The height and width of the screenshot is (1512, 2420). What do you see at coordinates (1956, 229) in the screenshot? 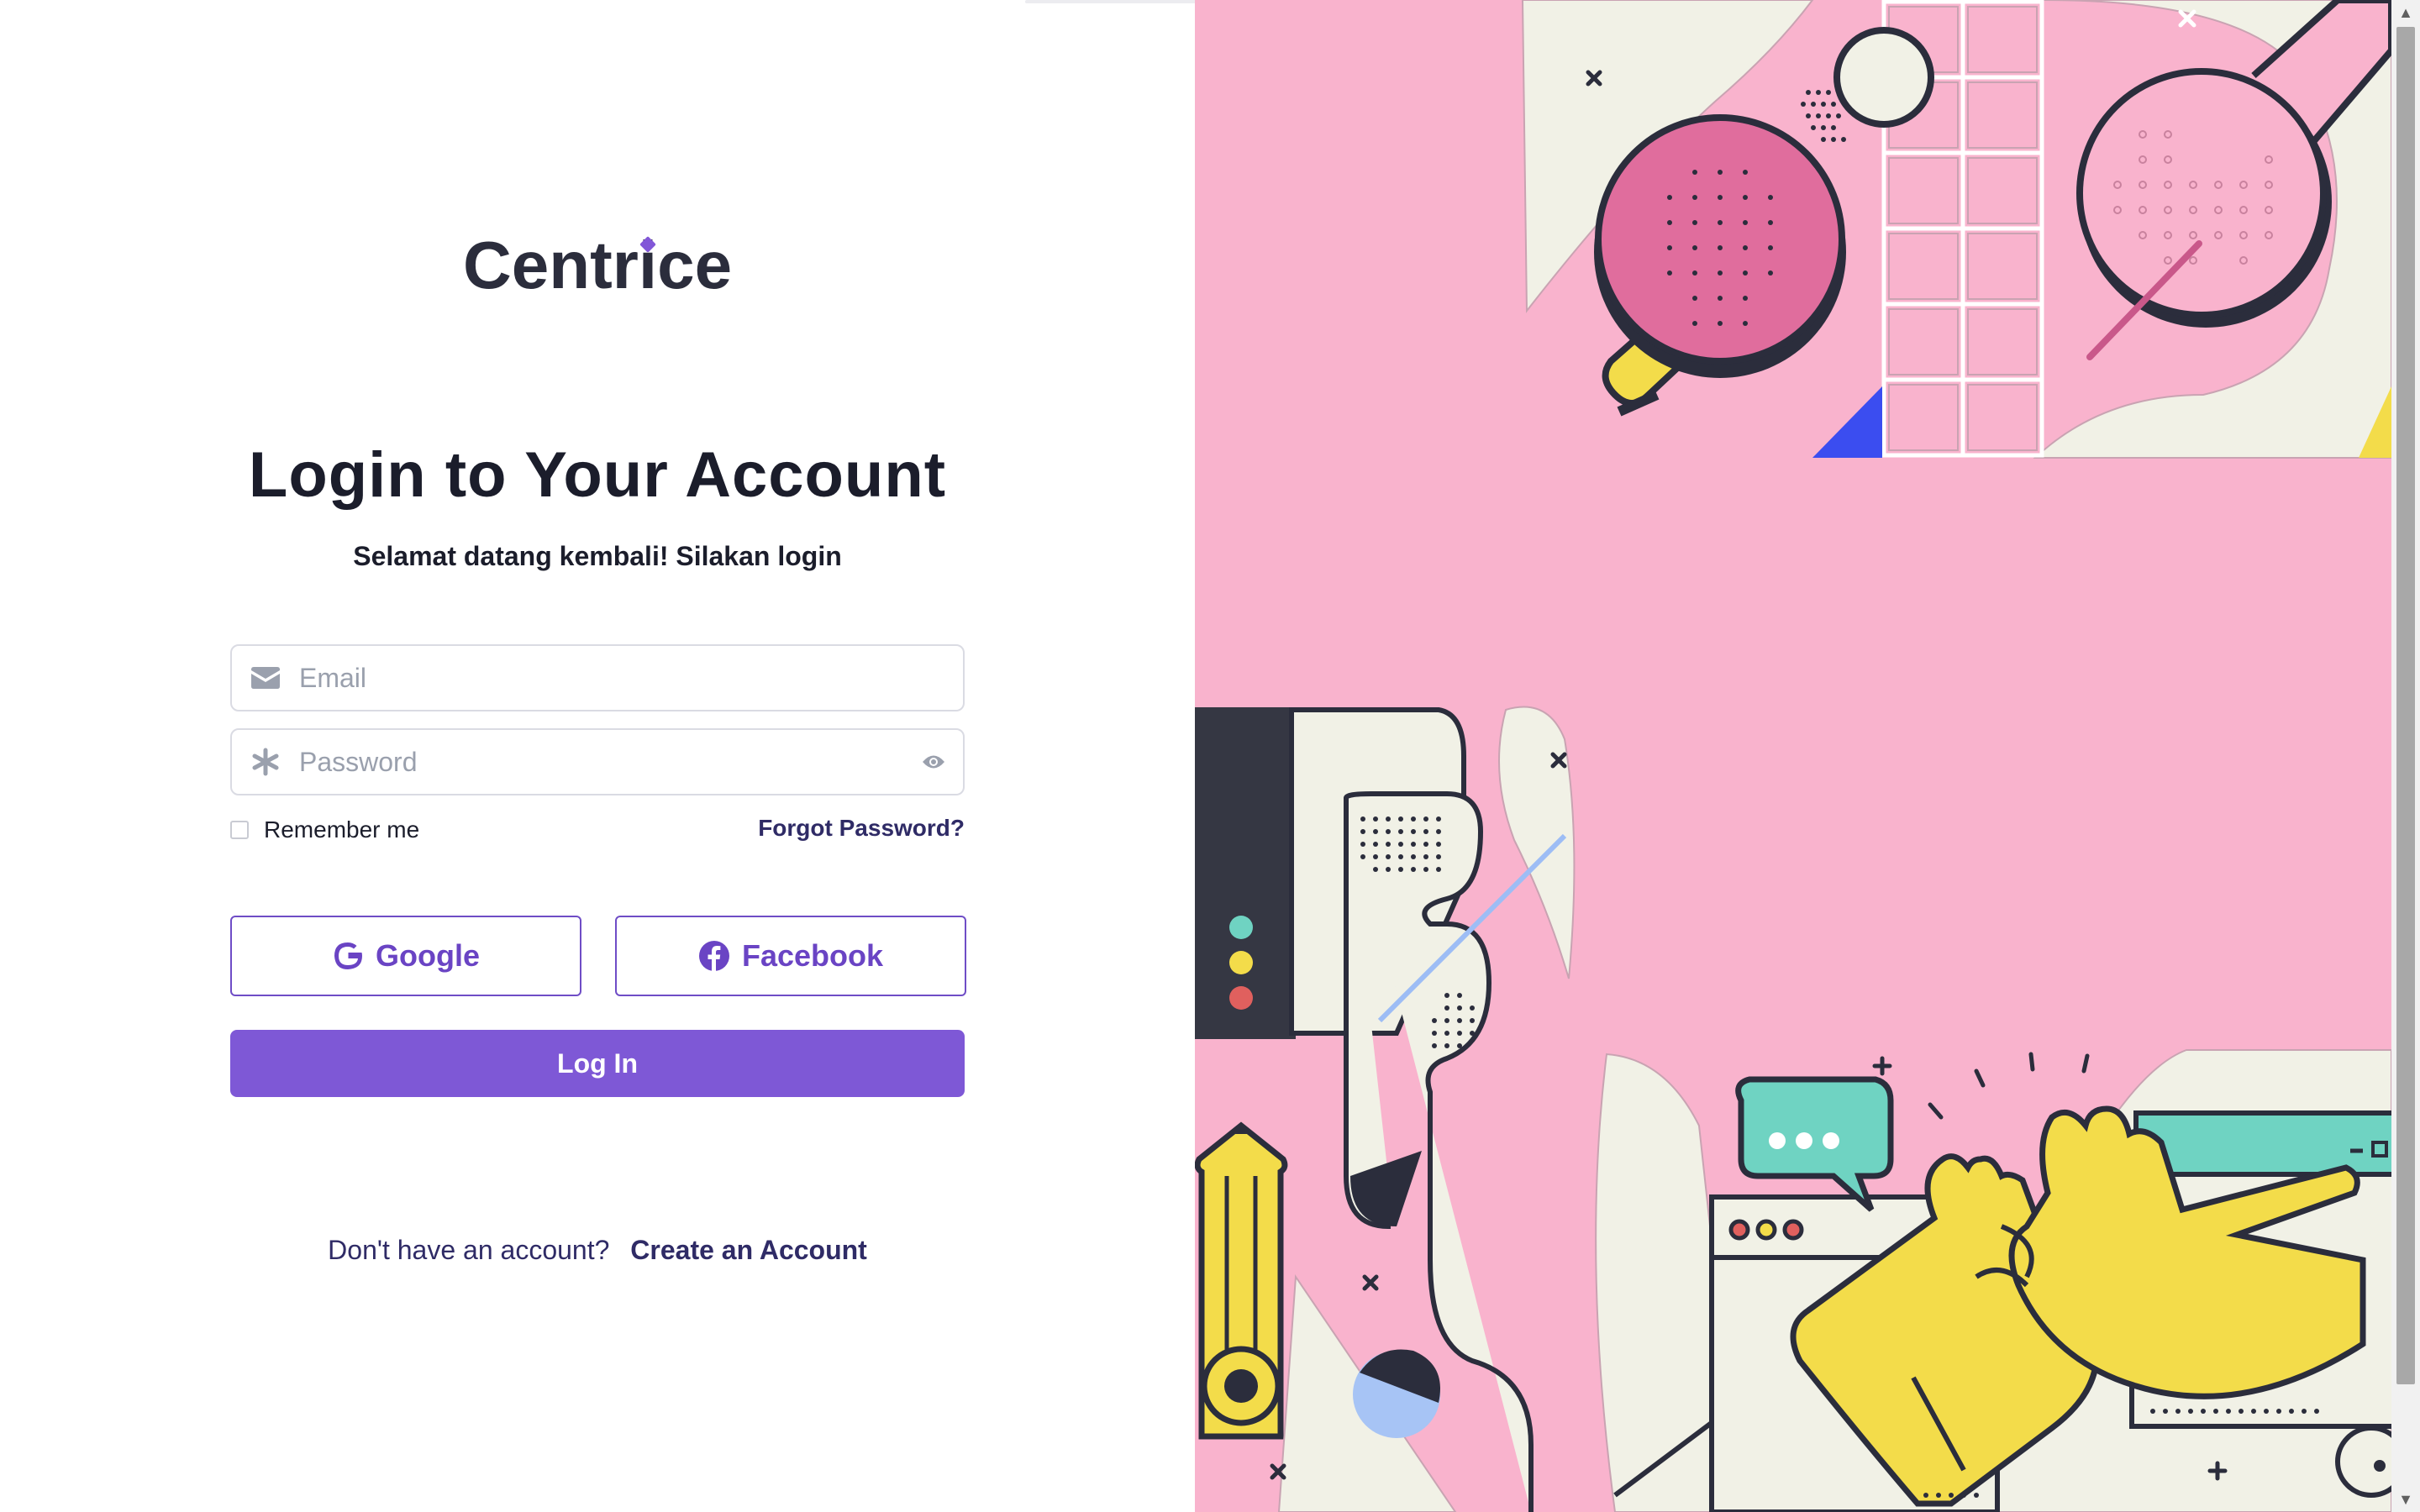
I see `top-illustration` at bounding box center [1956, 229].